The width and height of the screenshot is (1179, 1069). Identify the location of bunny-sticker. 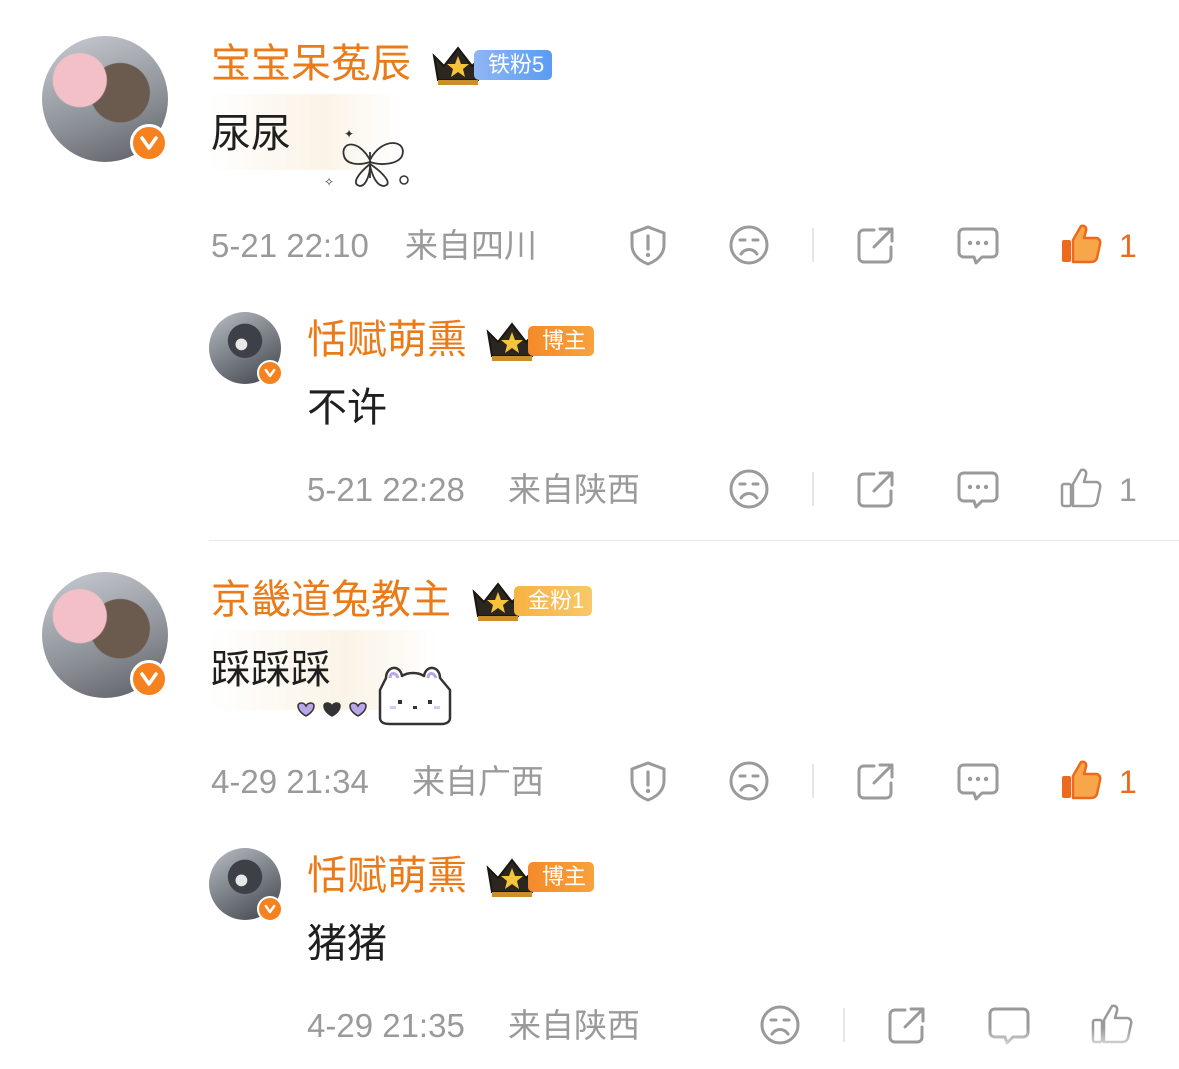
(374, 696).